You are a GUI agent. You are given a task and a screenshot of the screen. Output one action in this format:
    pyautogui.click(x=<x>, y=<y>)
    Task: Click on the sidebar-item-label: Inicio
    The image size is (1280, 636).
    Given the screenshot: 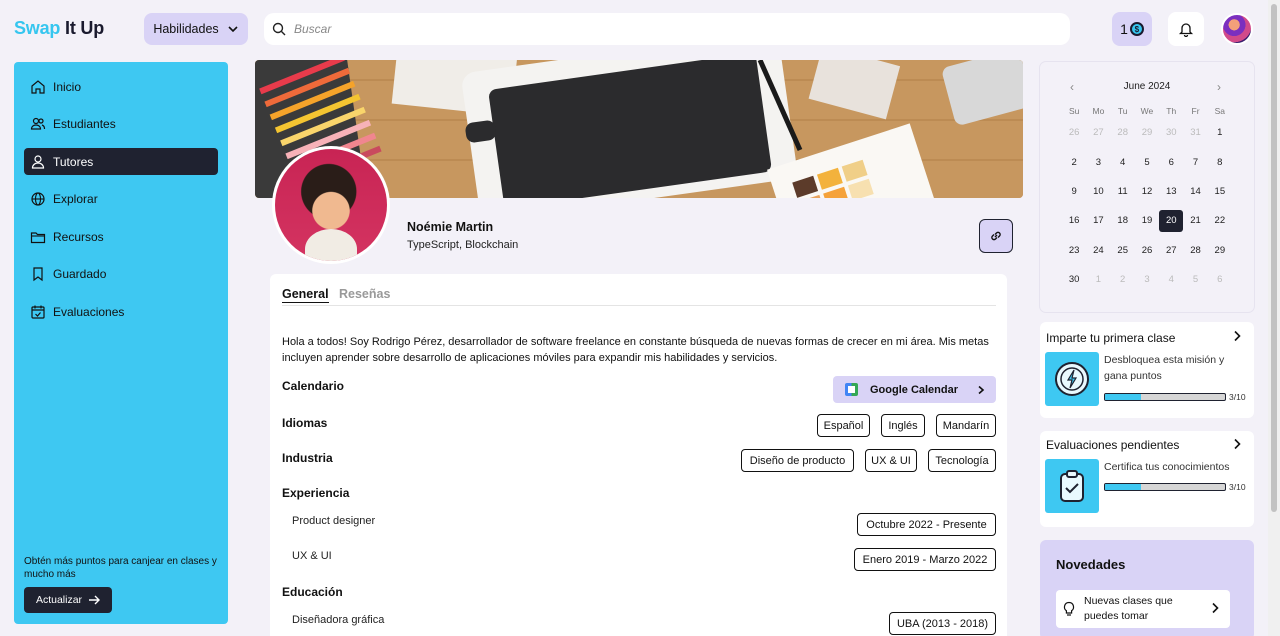 What is the action you would take?
    pyautogui.click(x=67, y=86)
    